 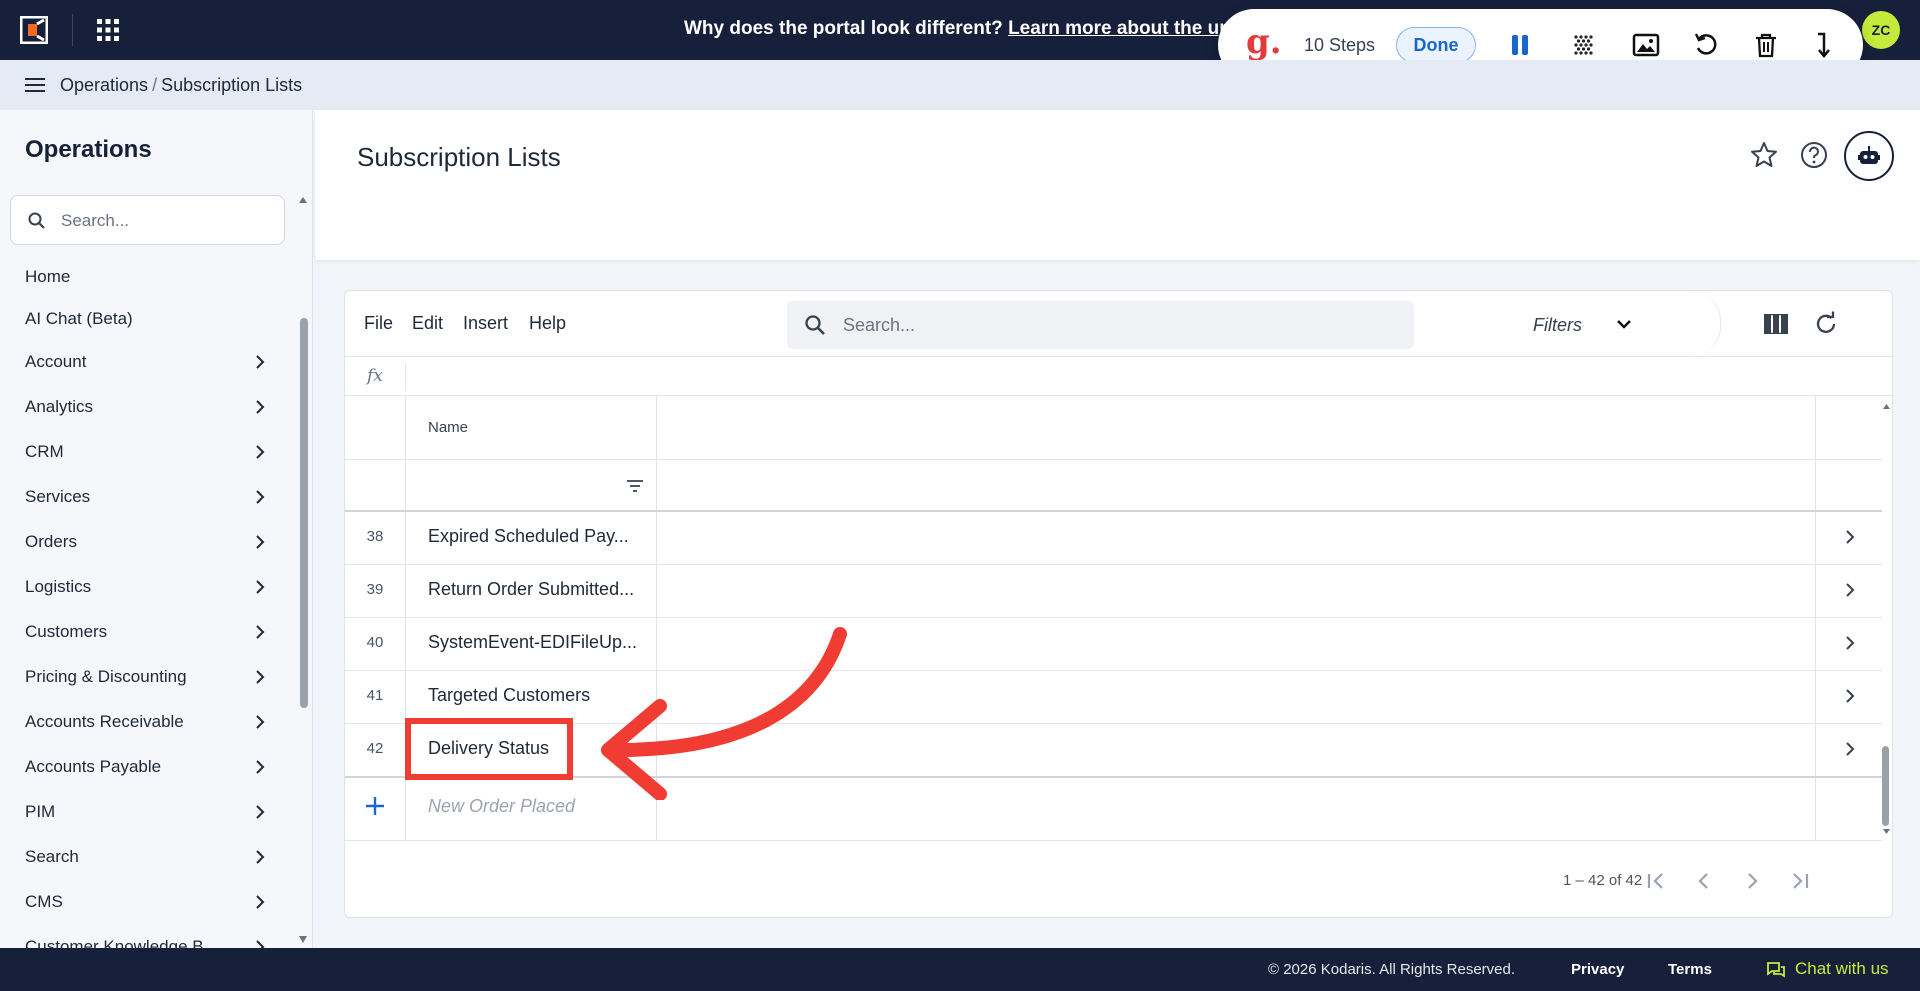 What do you see at coordinates (1520, 45) in the screenshot?
I see `pause-icon` at bounding box center [1520, 45].